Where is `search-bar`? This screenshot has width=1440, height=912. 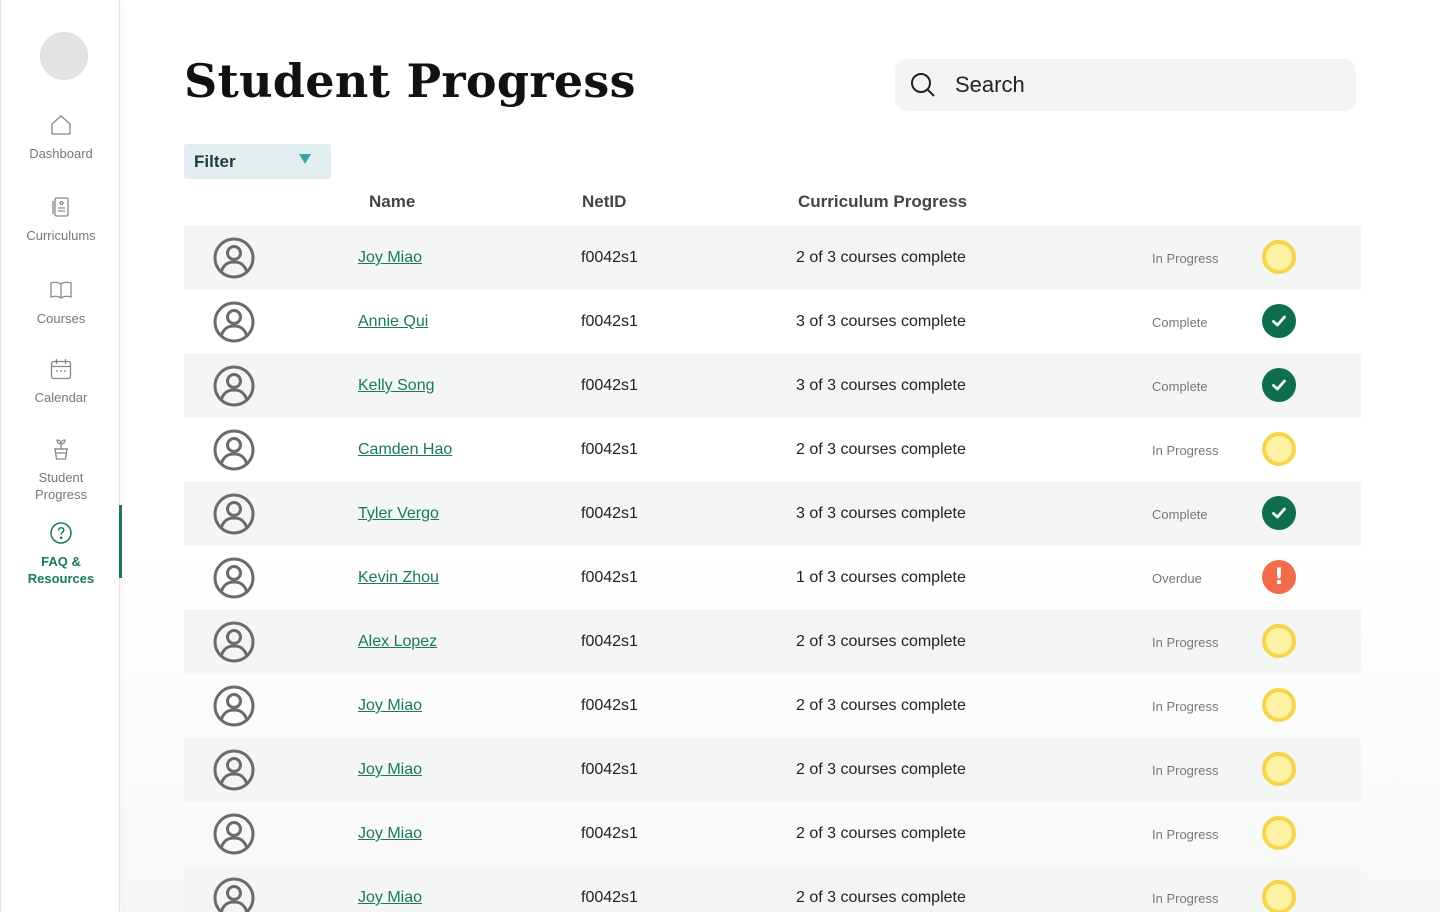 search-bar is located at coordinates (1125, 85).